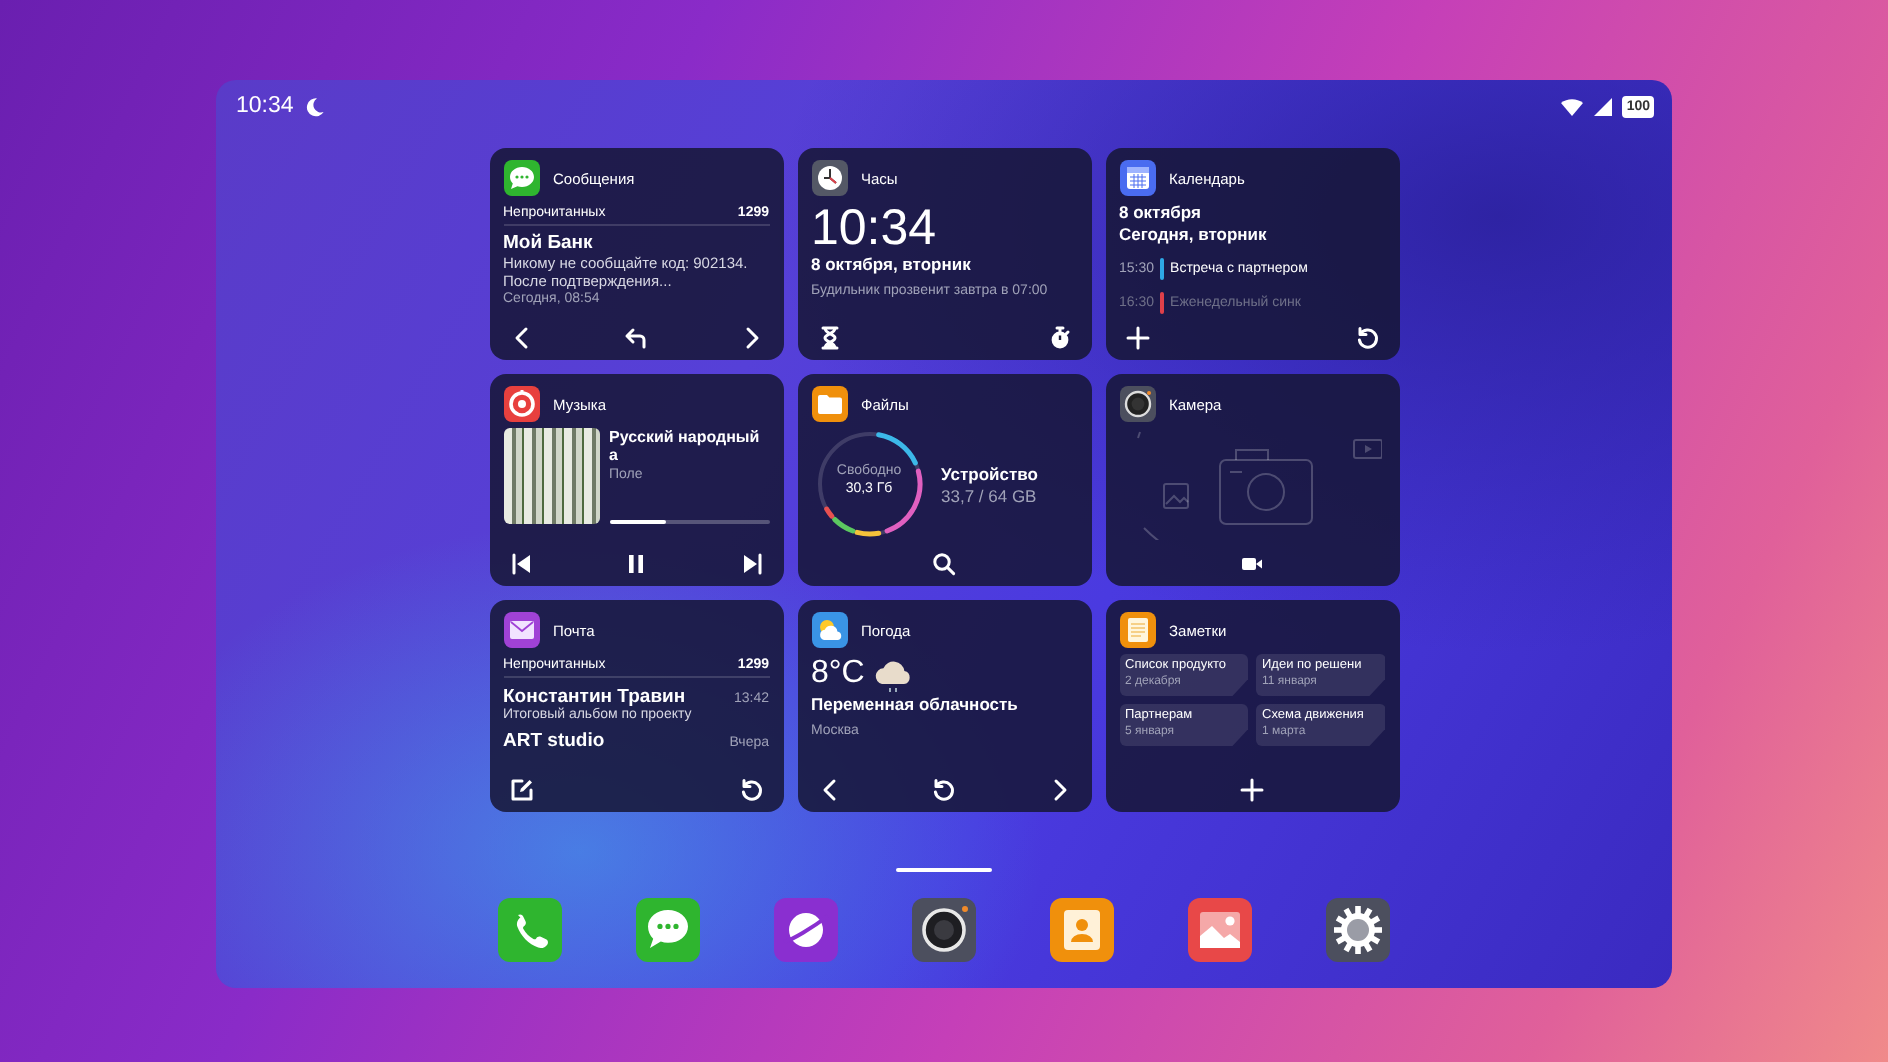 This screenshot has width=1888, height=1062. I want to click on storage-usage: 33,7 / 64 GB, so click(989, 495).